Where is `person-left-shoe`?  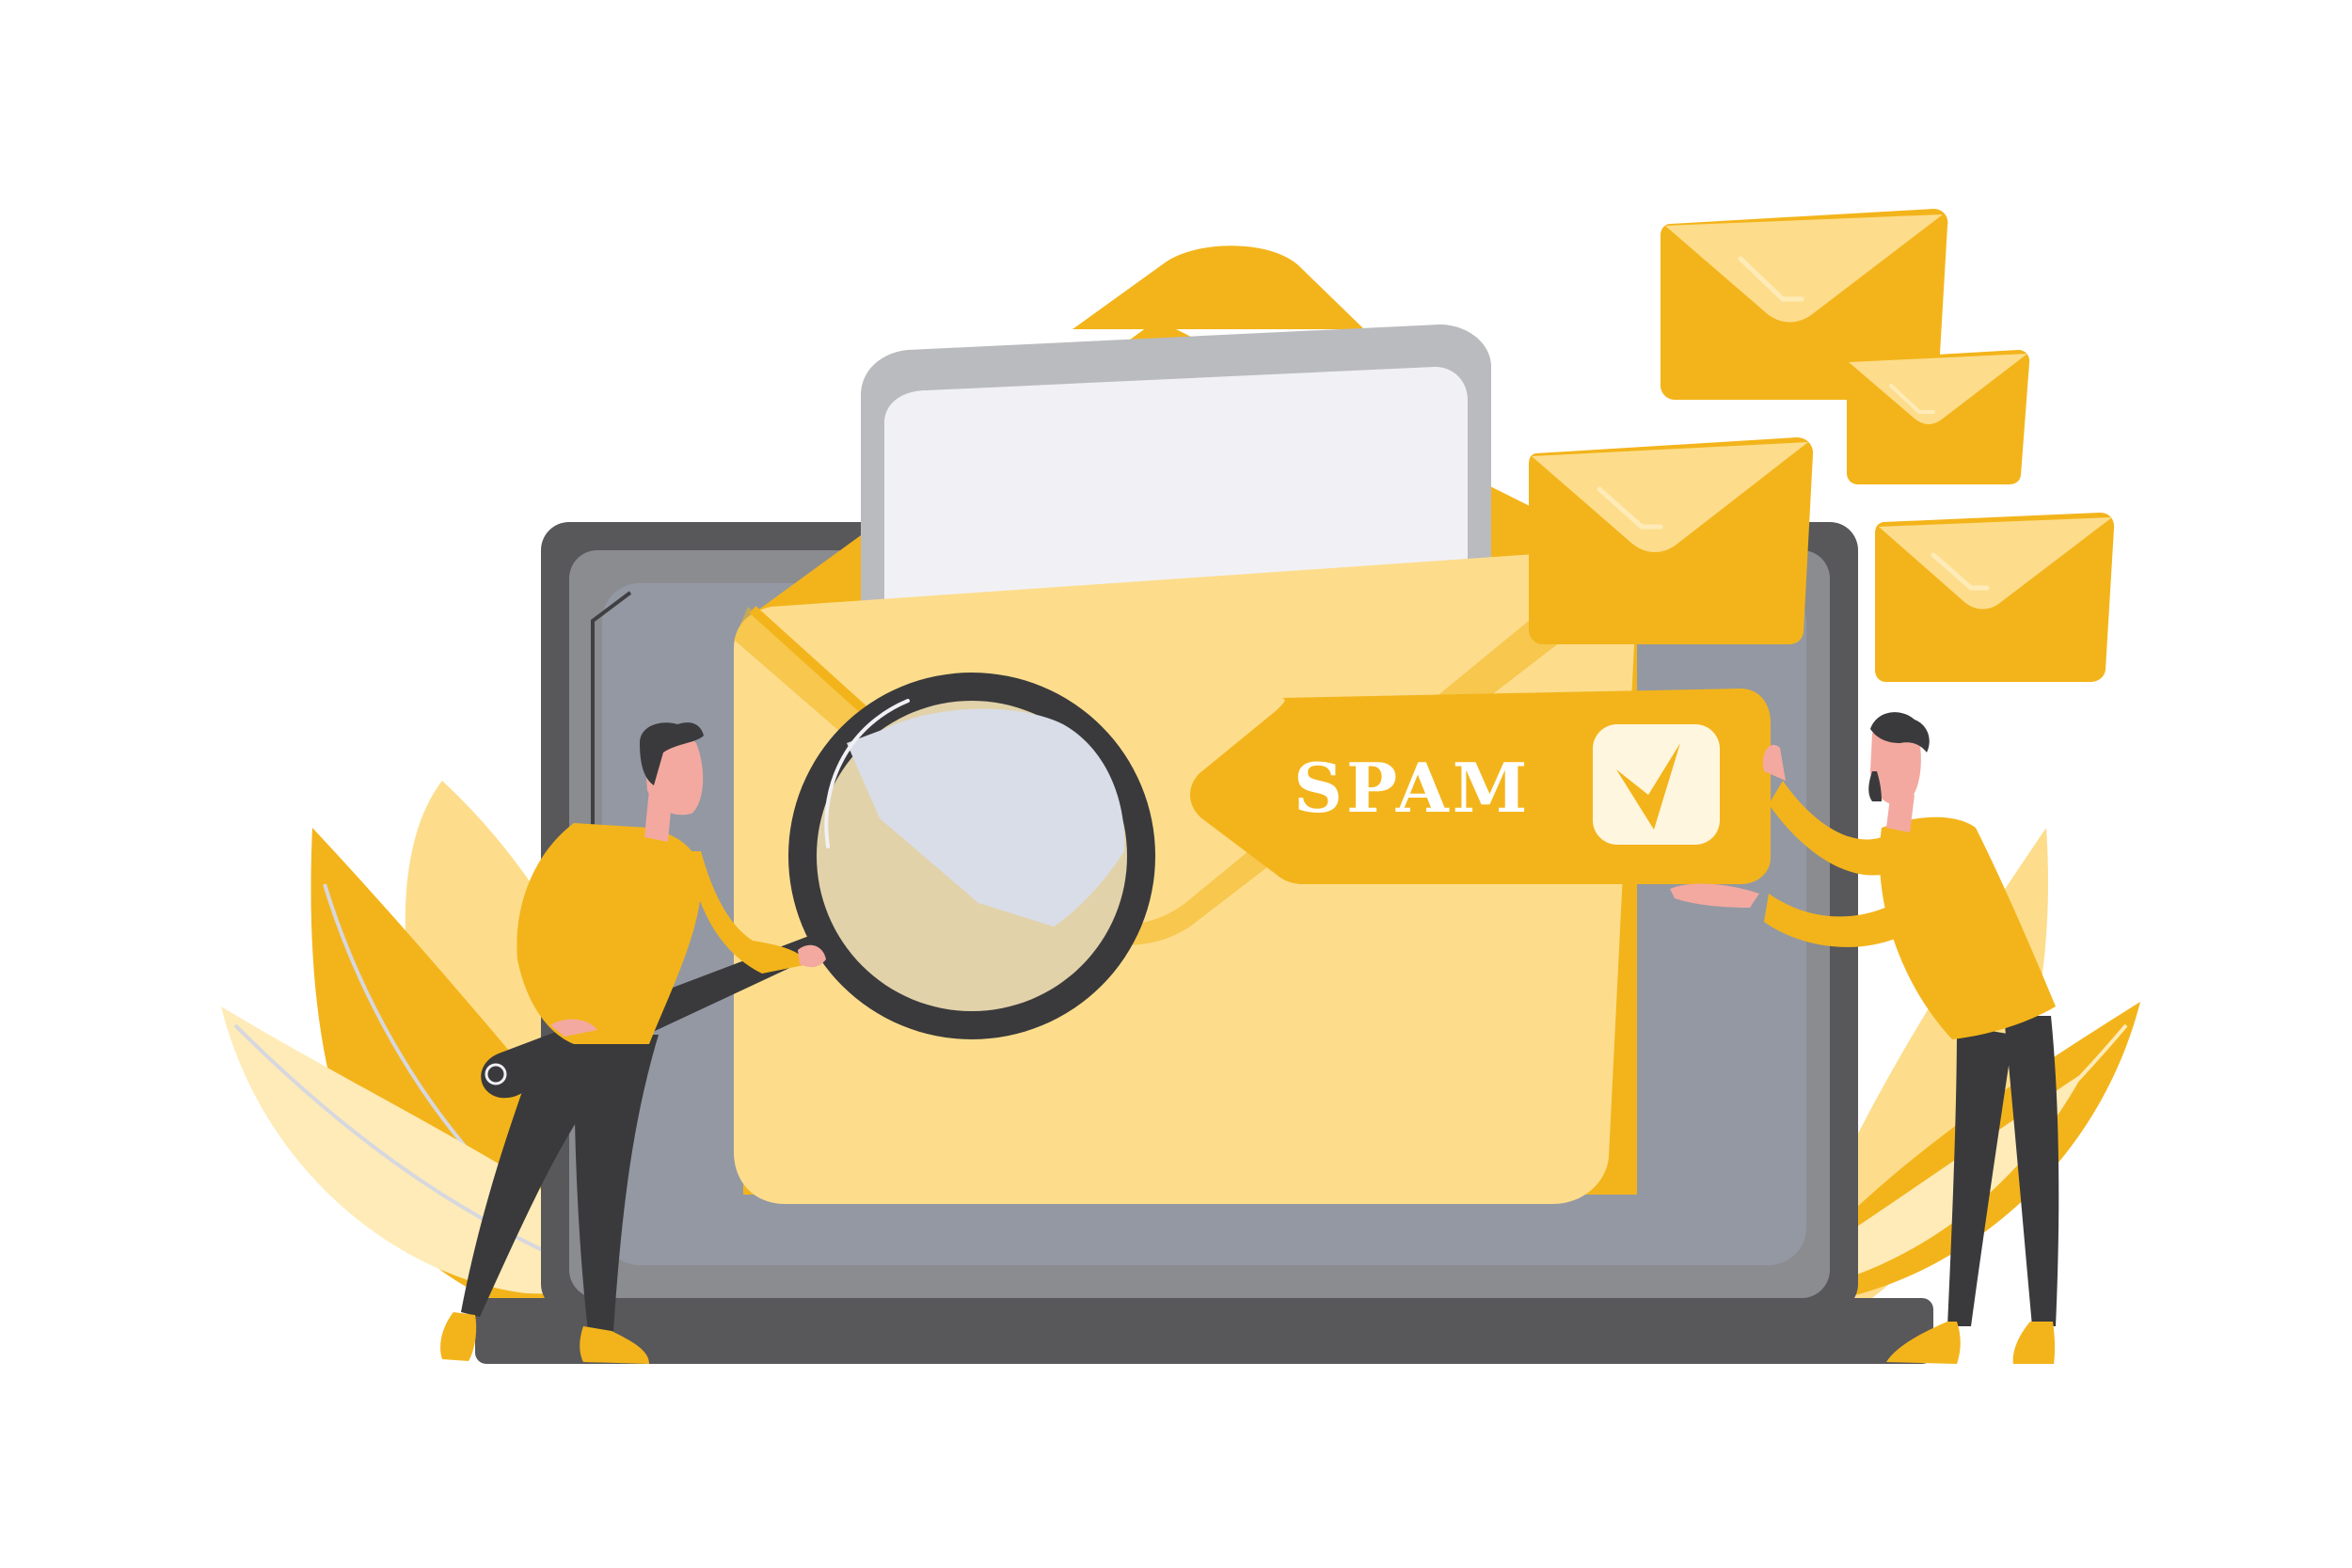
person-left-shoe is located at coordinates (458, 1336).